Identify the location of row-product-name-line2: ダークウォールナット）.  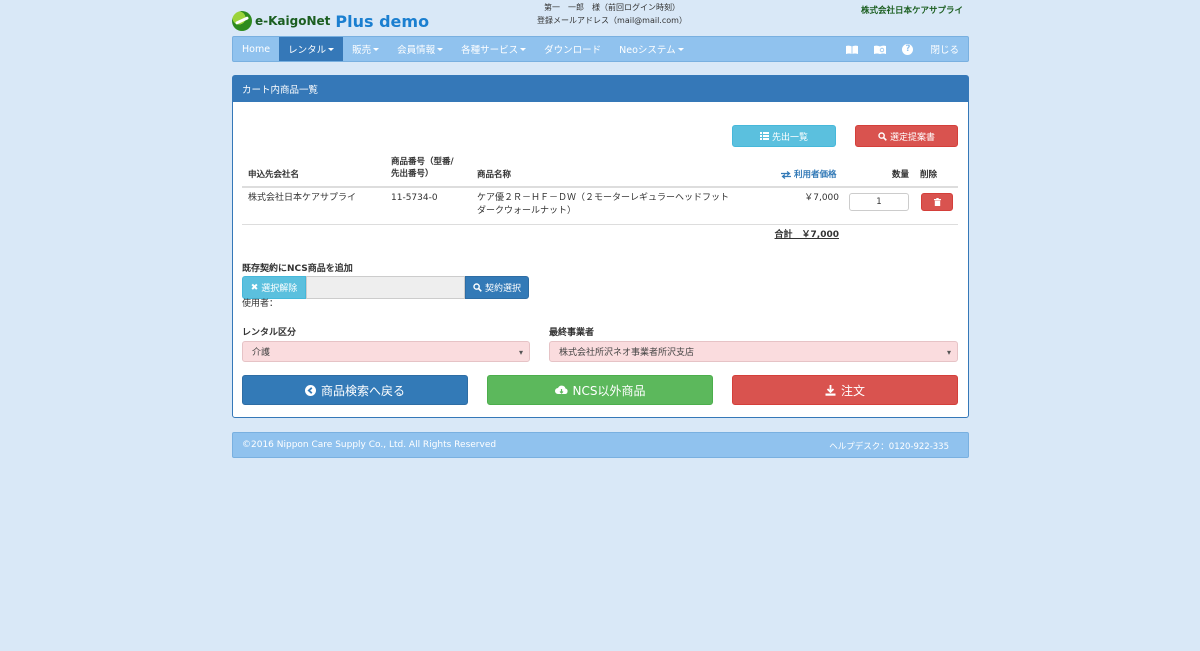
(527, 211).